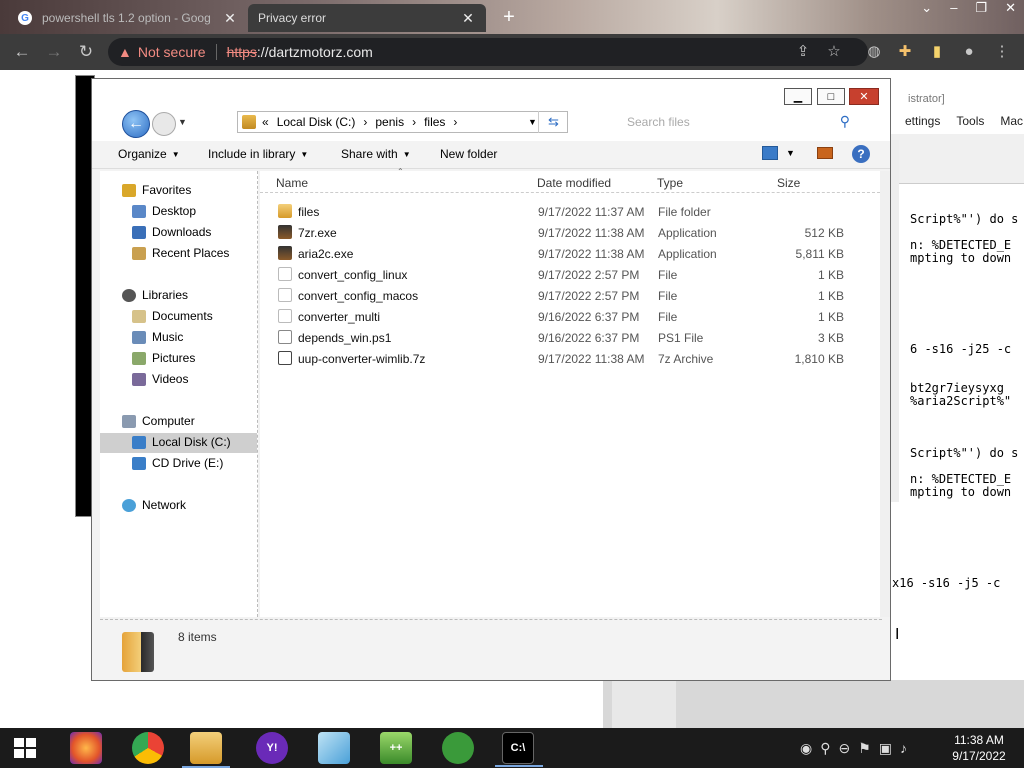 The image size is (1024, 768). I want to click on frog-app-icon, so click(458, 748).